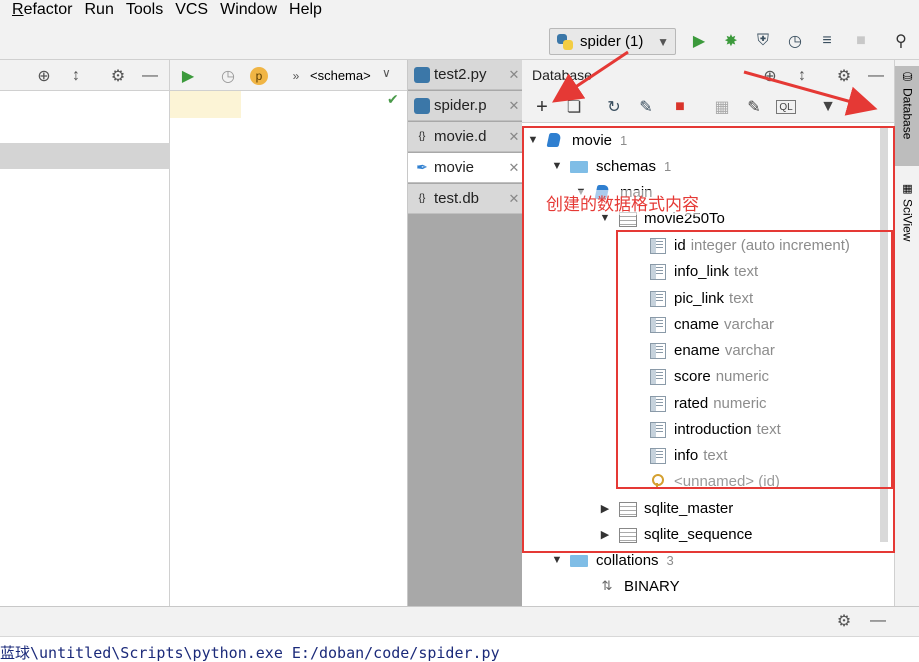 The image size is (919, 662). What do you see at coordinates (305, 11) in the screenshot?
I see `menu-help: Help` at bounding box center [305, 11].